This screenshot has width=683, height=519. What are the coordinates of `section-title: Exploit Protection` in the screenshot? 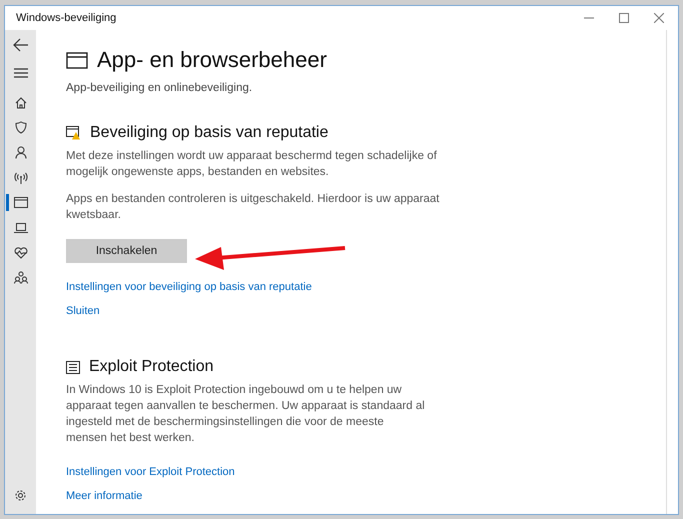 It's located at (151, 367).